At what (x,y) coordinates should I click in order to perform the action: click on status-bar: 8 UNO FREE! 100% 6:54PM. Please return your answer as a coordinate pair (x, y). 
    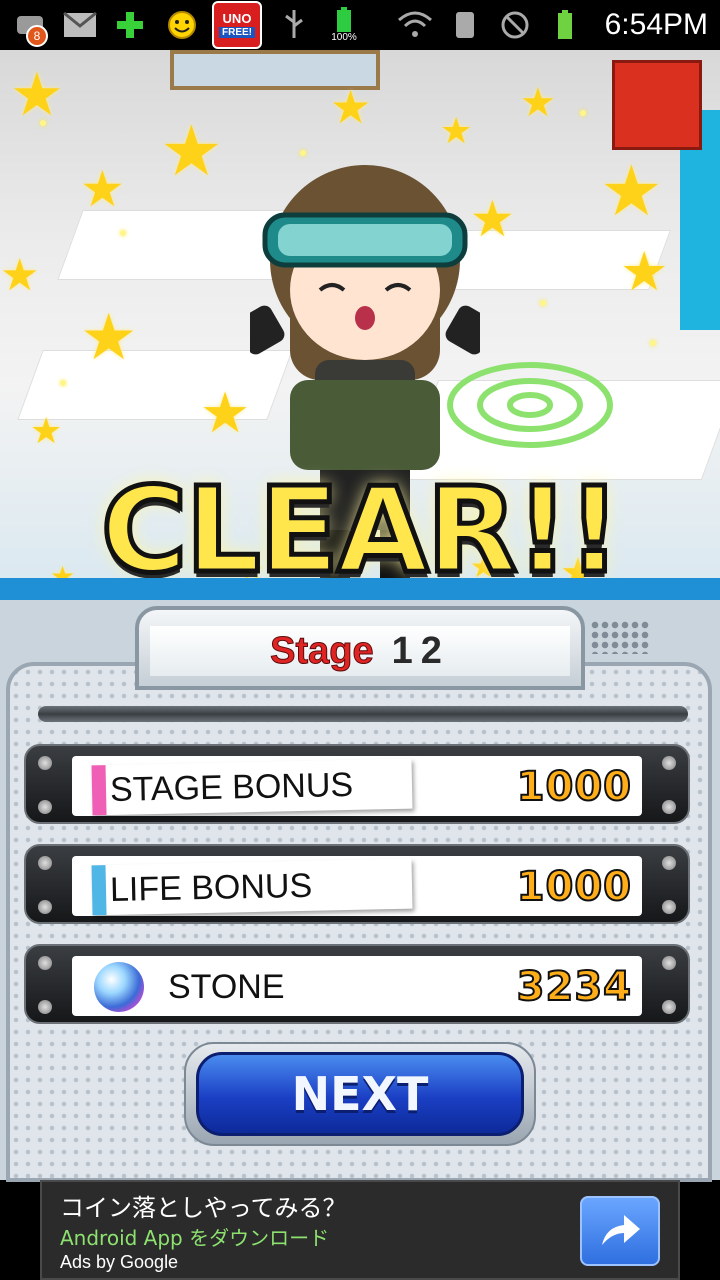
    Looking at the image, I should click on (360, 25).